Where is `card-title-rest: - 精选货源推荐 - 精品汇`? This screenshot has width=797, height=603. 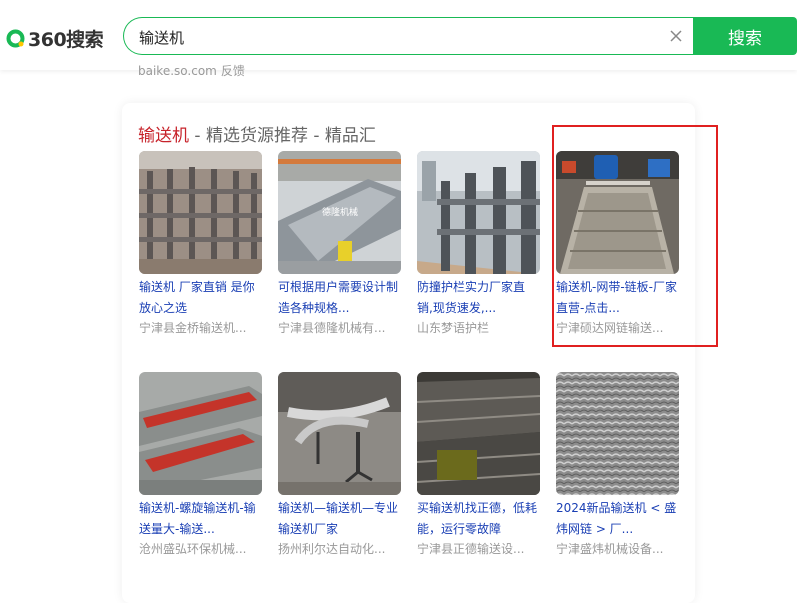 card-title-rest: - 精选货源推荐 - 精品汇 is located at coordinates (282, 136).